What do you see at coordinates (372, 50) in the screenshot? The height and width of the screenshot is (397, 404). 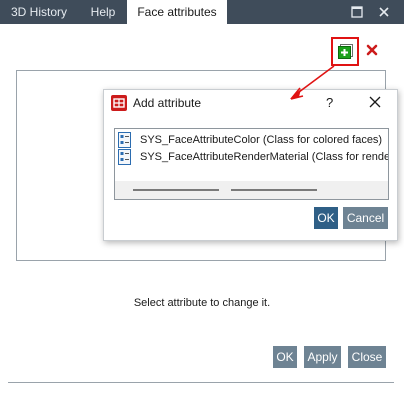 I see `delete-x-icon` at bounding box center [372, 50].